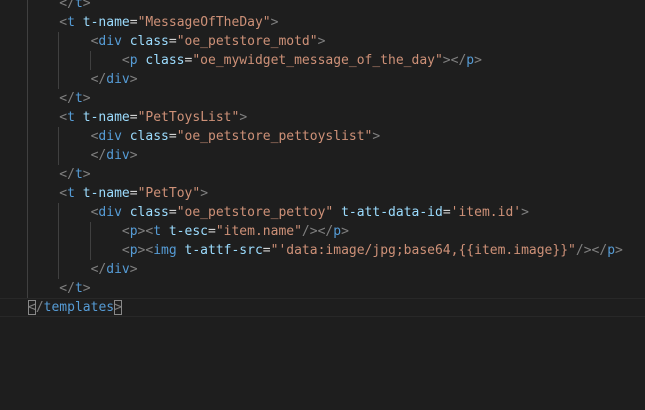  I want to click on code-line: <t t-name="PetToysList">, so click(322, 117).